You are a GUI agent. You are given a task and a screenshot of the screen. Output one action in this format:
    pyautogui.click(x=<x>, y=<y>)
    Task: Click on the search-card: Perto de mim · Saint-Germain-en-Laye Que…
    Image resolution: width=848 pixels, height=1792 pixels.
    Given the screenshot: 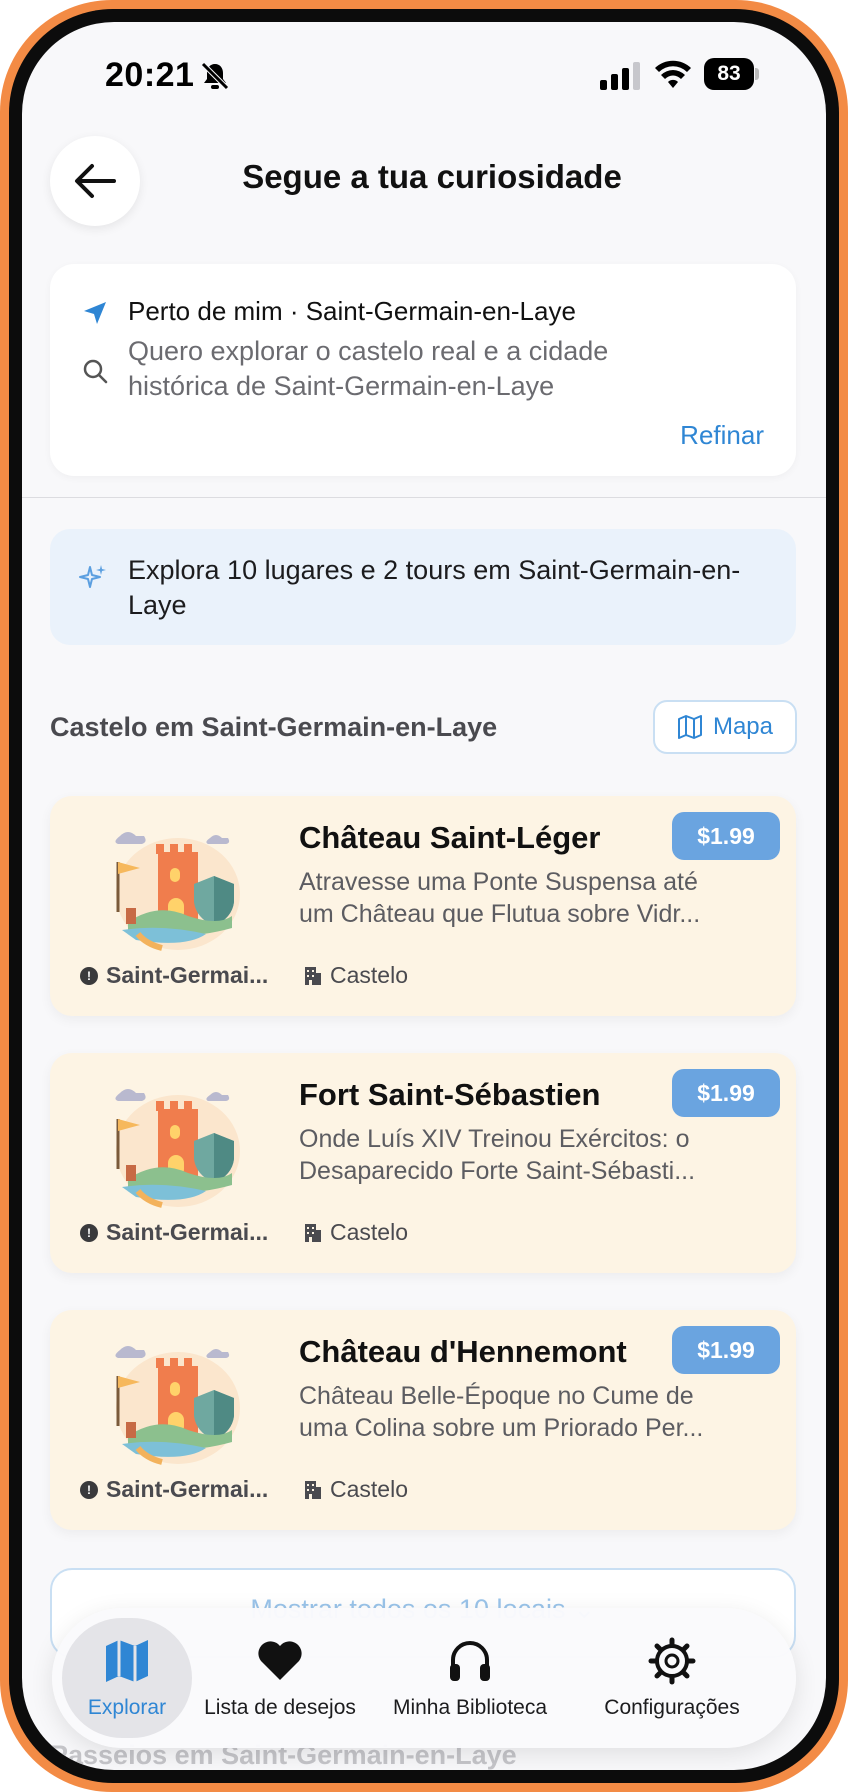 What is the action you would take?
    pyautogui.click(x=423, y=370)
    